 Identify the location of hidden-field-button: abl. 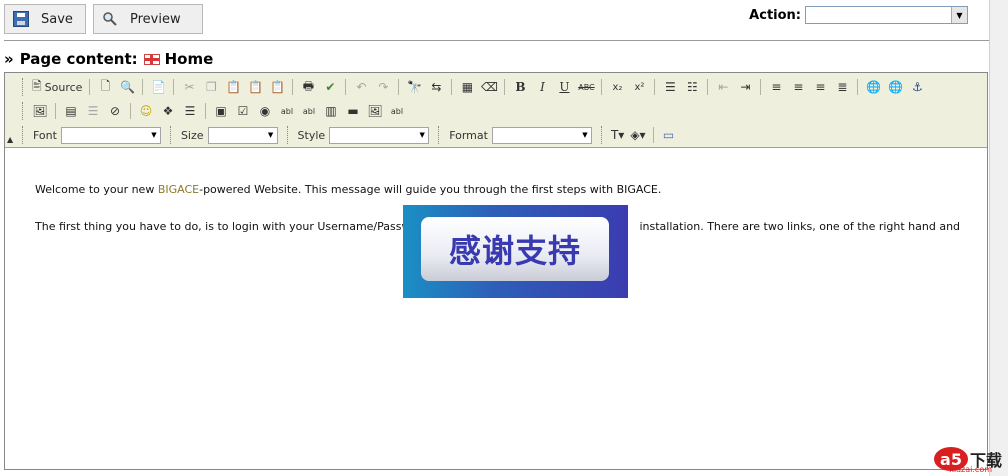
(397, 111).